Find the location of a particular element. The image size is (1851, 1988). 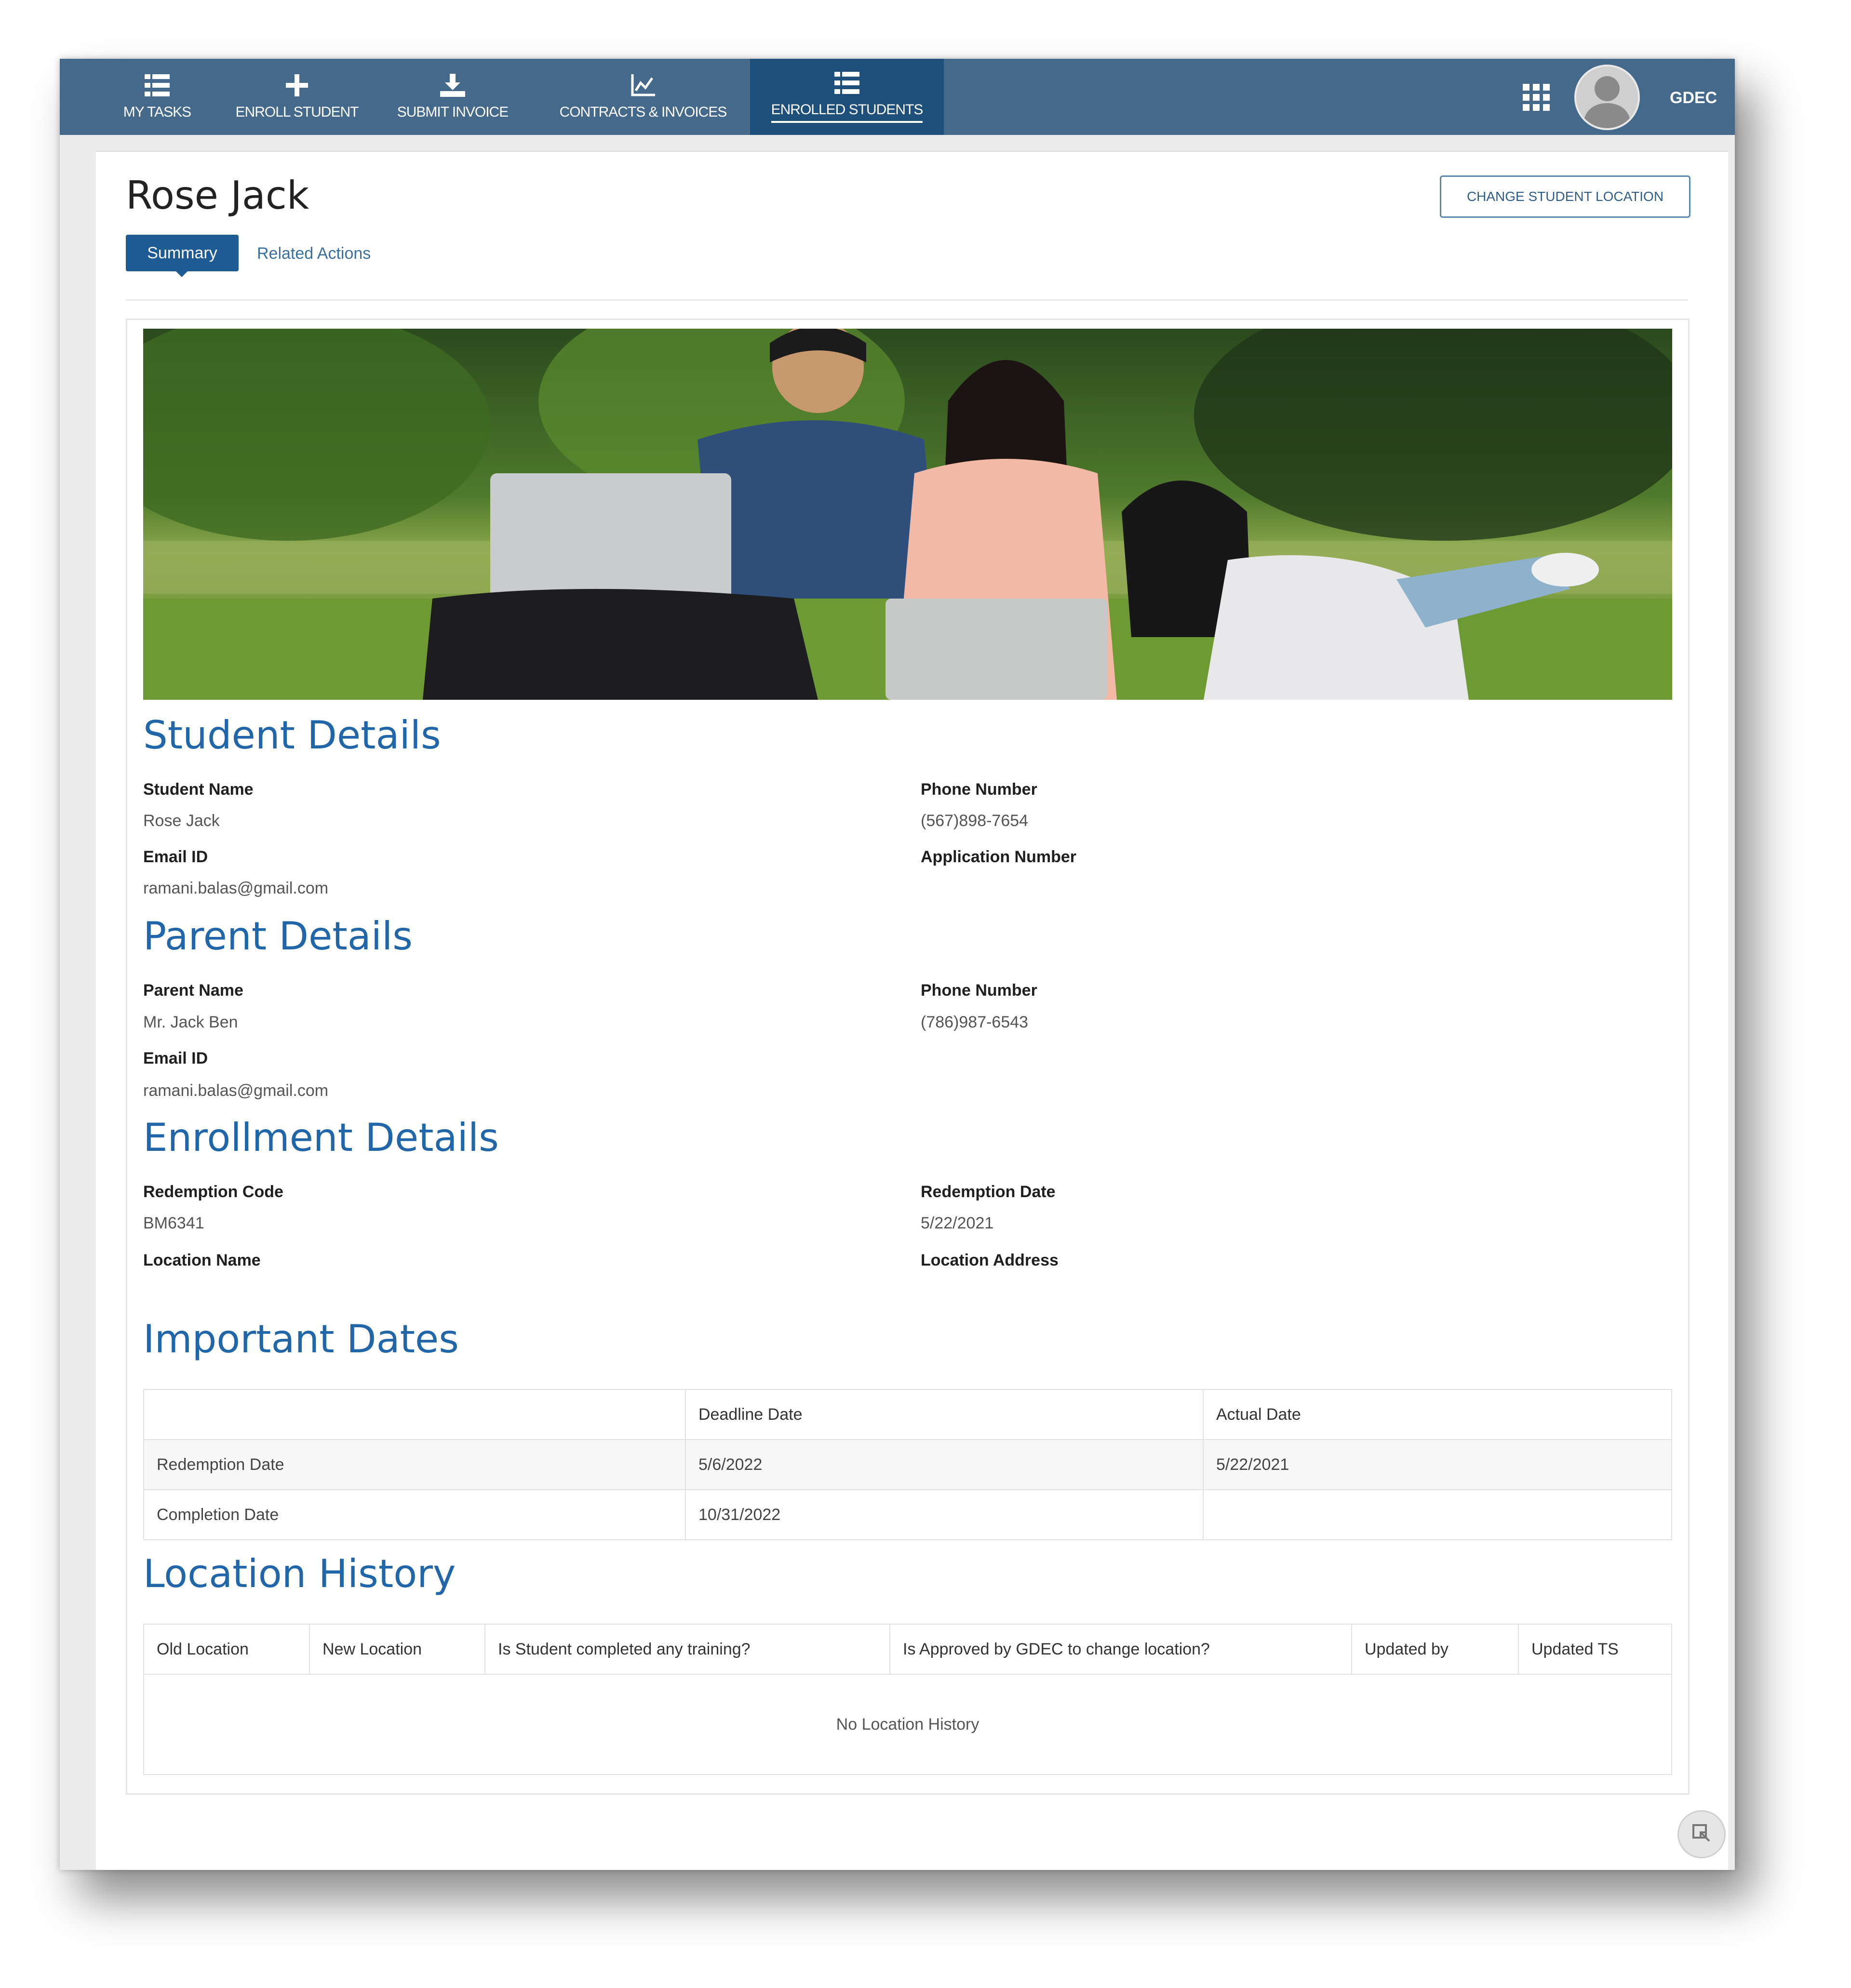

plus-icon is located at coordinates (297, 85).